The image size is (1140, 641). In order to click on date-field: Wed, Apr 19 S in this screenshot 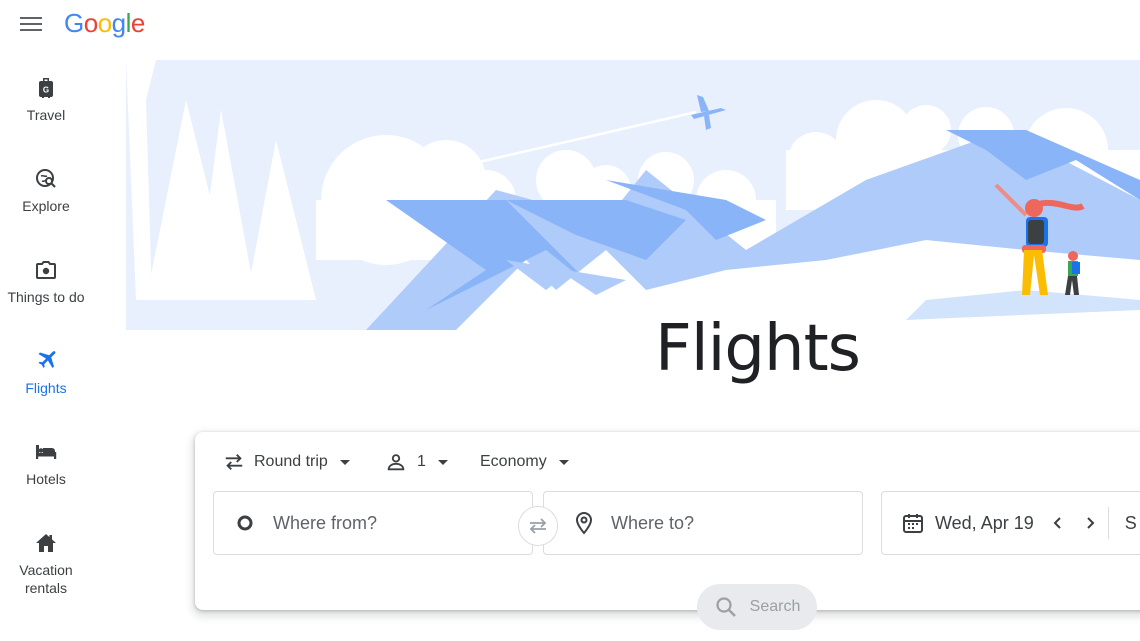, I will do `click(1010, 523)`.